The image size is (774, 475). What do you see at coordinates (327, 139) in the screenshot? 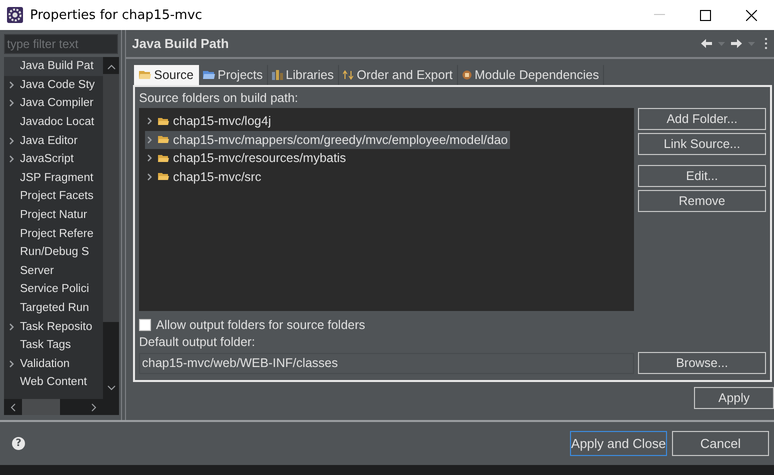
I see `folder-row: chap15-mvc/mappers/com/greedy/mvc/employee/model/dao` at bounding box center [327, 139].